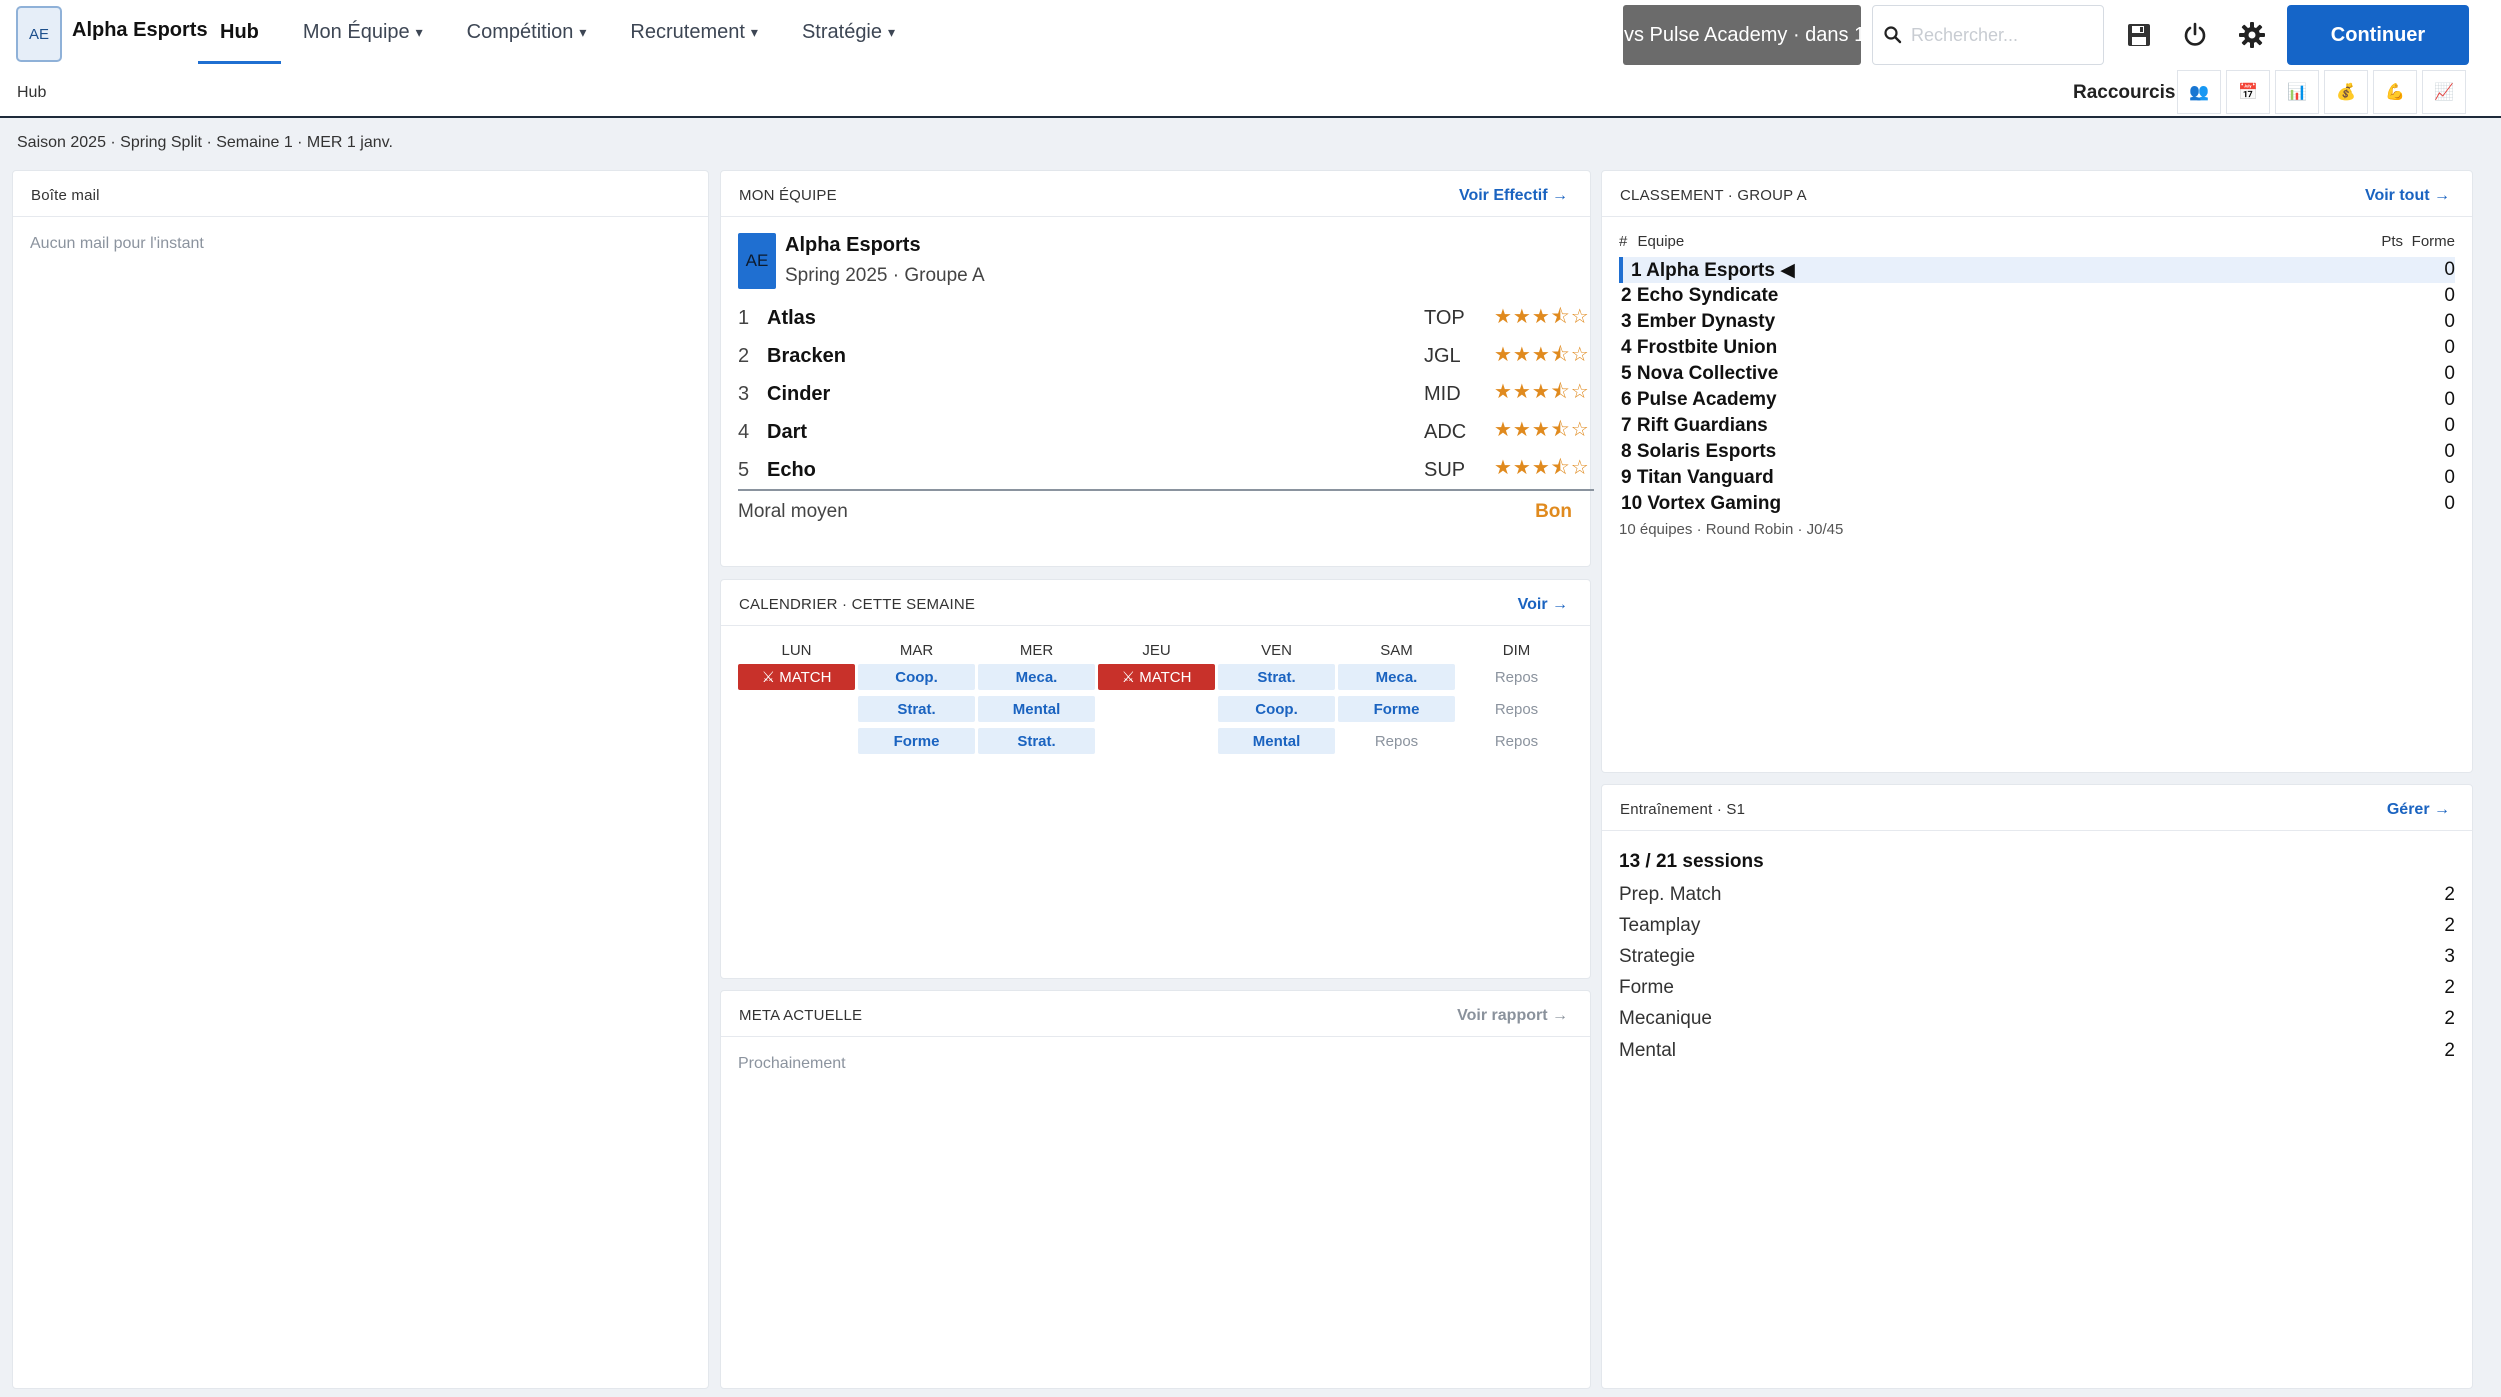  I want to click on standings-points: 0, so click(2449, 321).